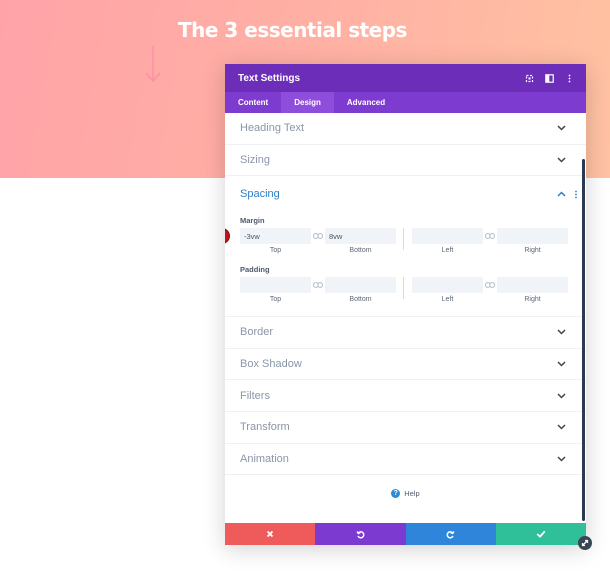 The width and height of the screenshot is (610, 574). What do you see at coordinates (227, 236) in the screenshot?
I see `annotation-badge: 1` at bounding box center [227, 236].